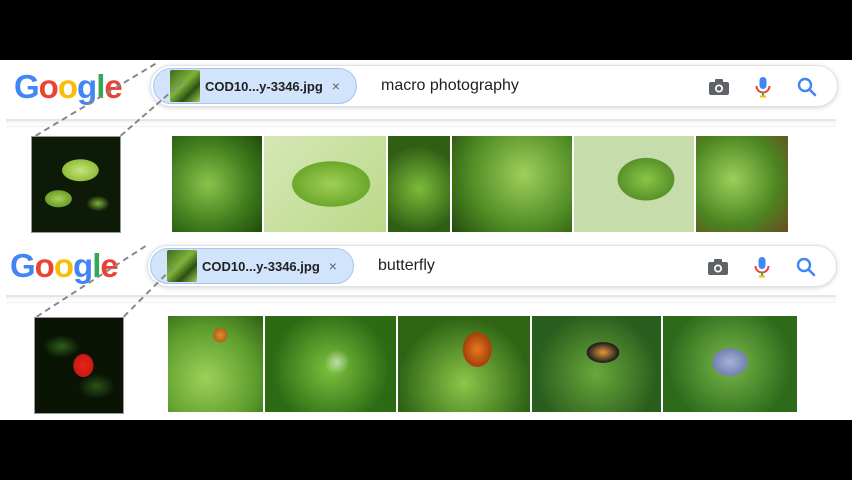  Describe the element at coordinates (406, 266) in the screenshot. I see `search-query: butterfly` at that location.